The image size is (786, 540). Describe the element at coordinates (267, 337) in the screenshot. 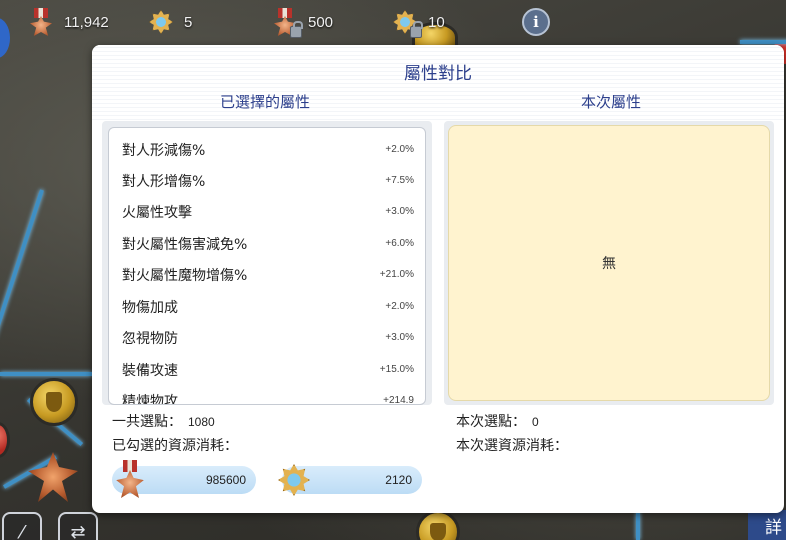

I see `attribute-row: 忽視物防 +3.0%` at that location.